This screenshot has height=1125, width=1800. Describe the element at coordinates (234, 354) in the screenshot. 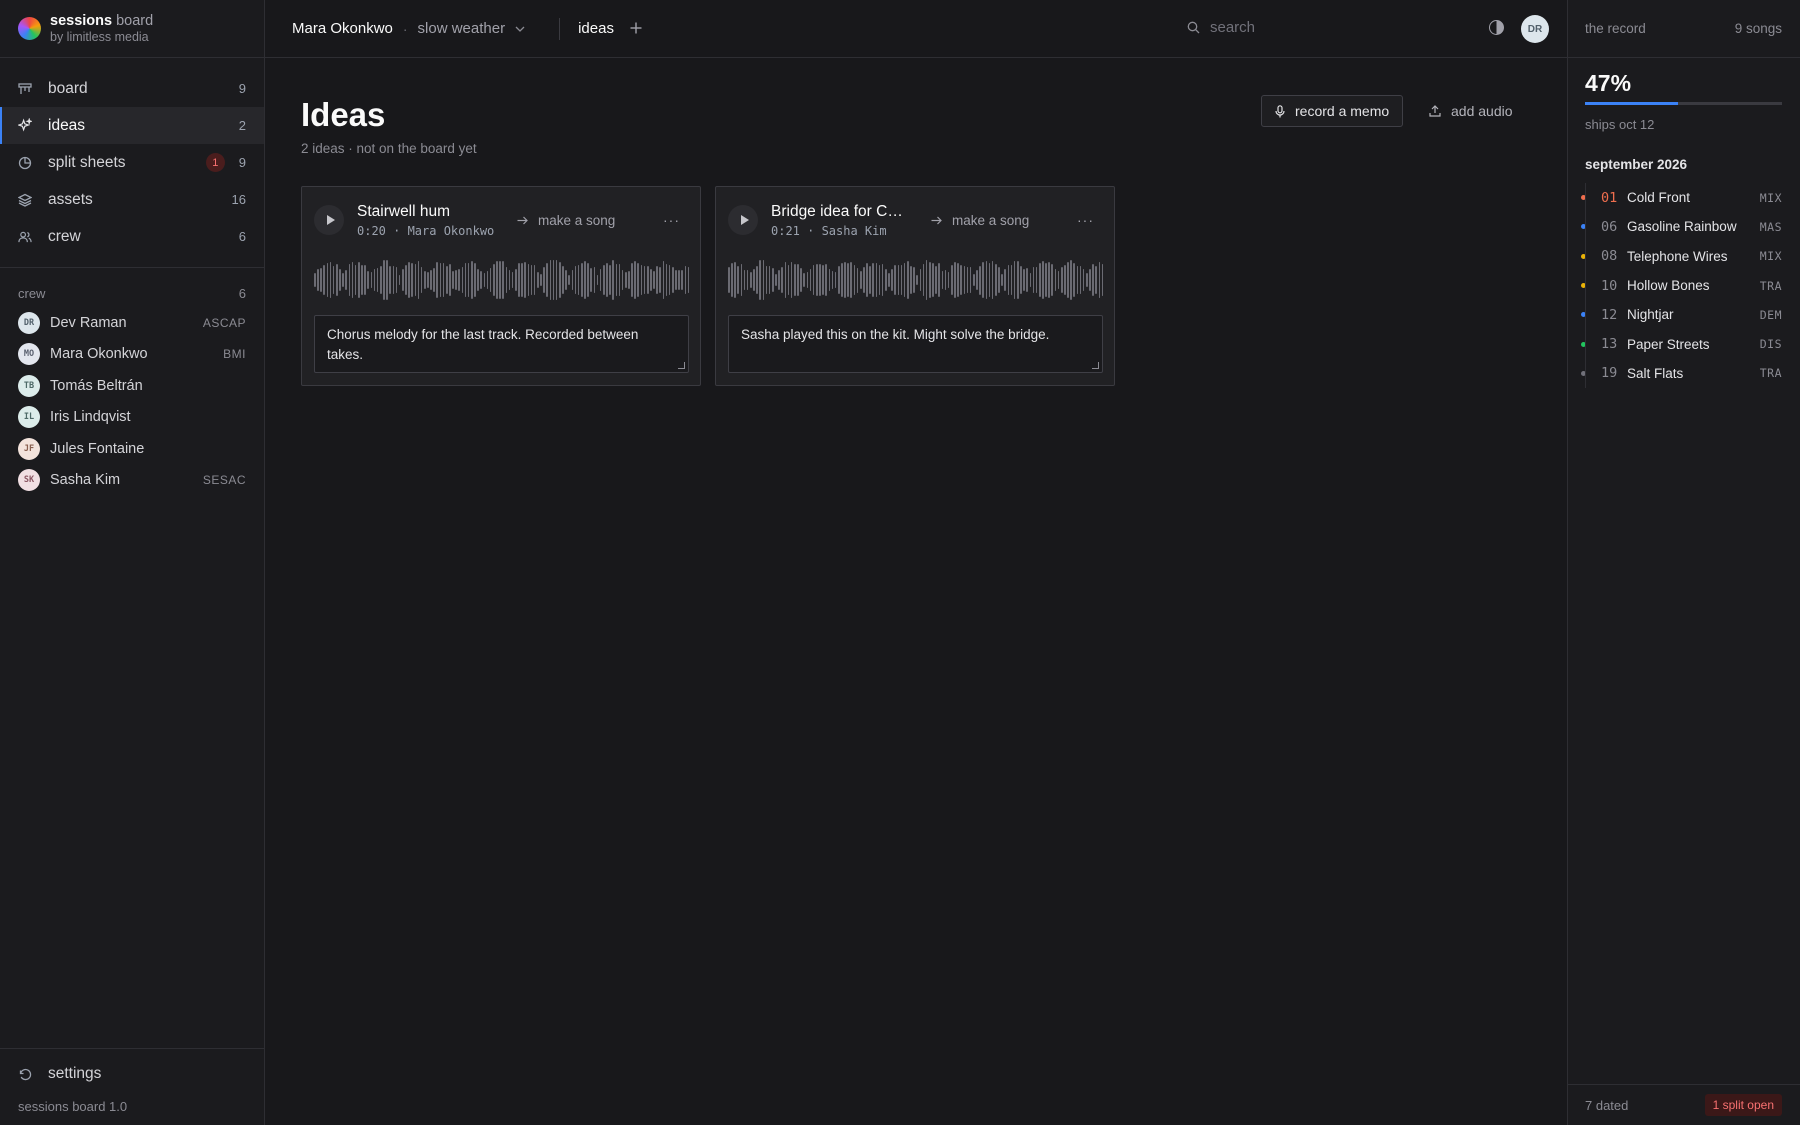

I see `crew-member-pro: BMI` at that location.